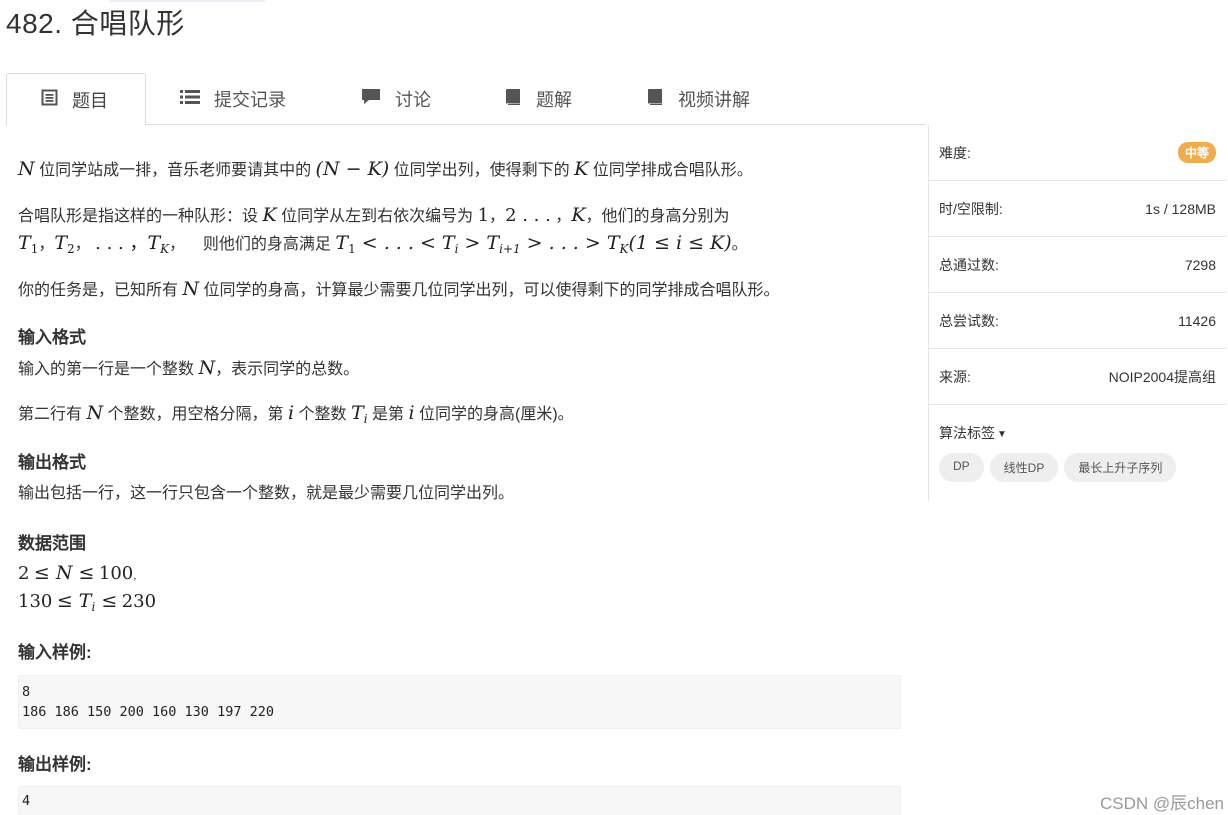  I want to click on limit-value: 1s / 128MB, so click(1180, 208).